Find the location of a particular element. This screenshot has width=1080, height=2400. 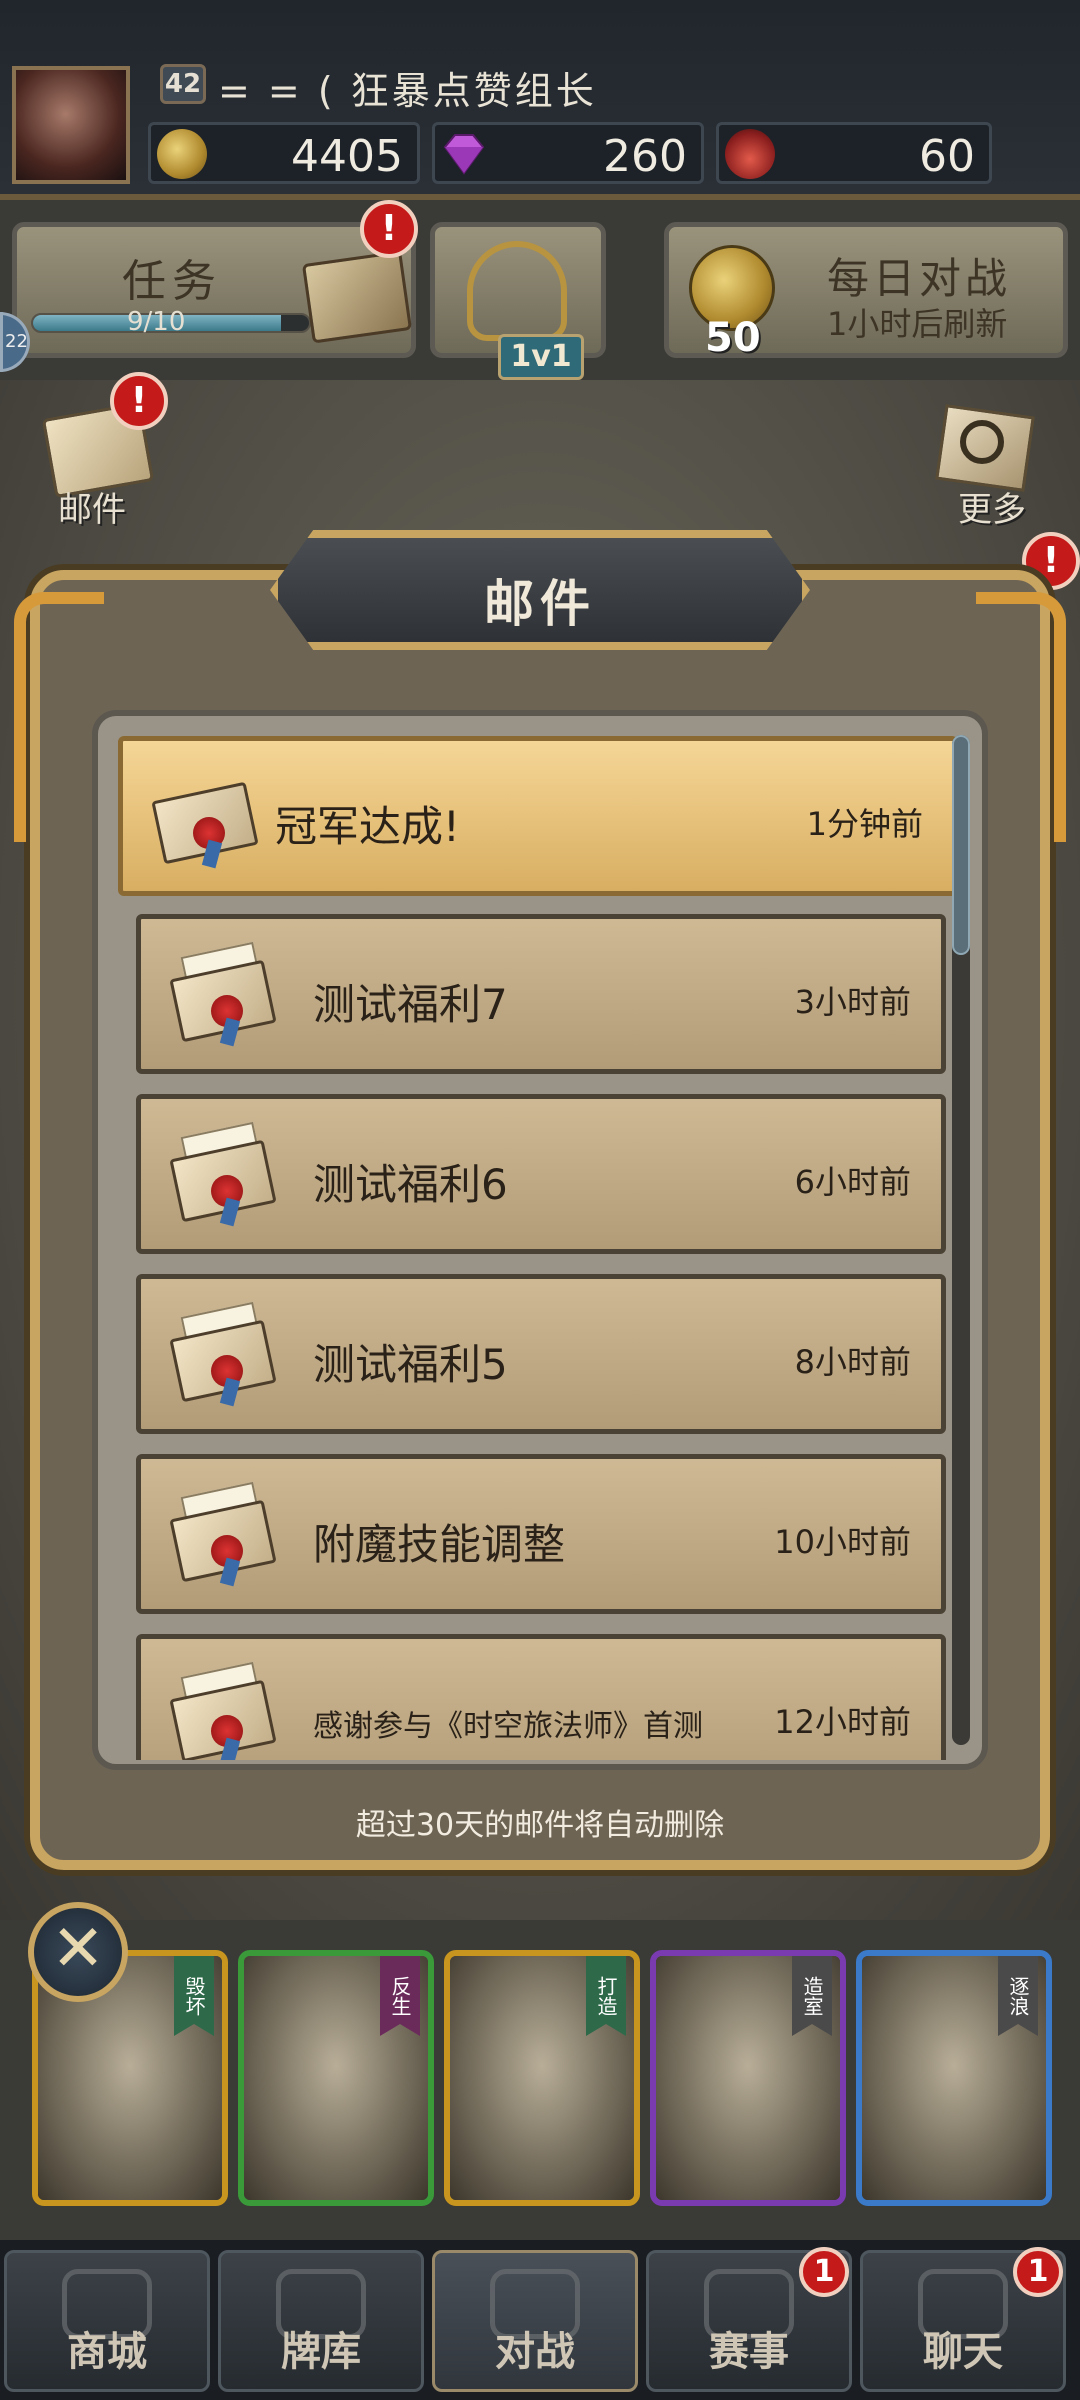

bottom-nav: 商城 牌库 对战 赛事 1 聊天 1 is located at coordinates (540, 2320).